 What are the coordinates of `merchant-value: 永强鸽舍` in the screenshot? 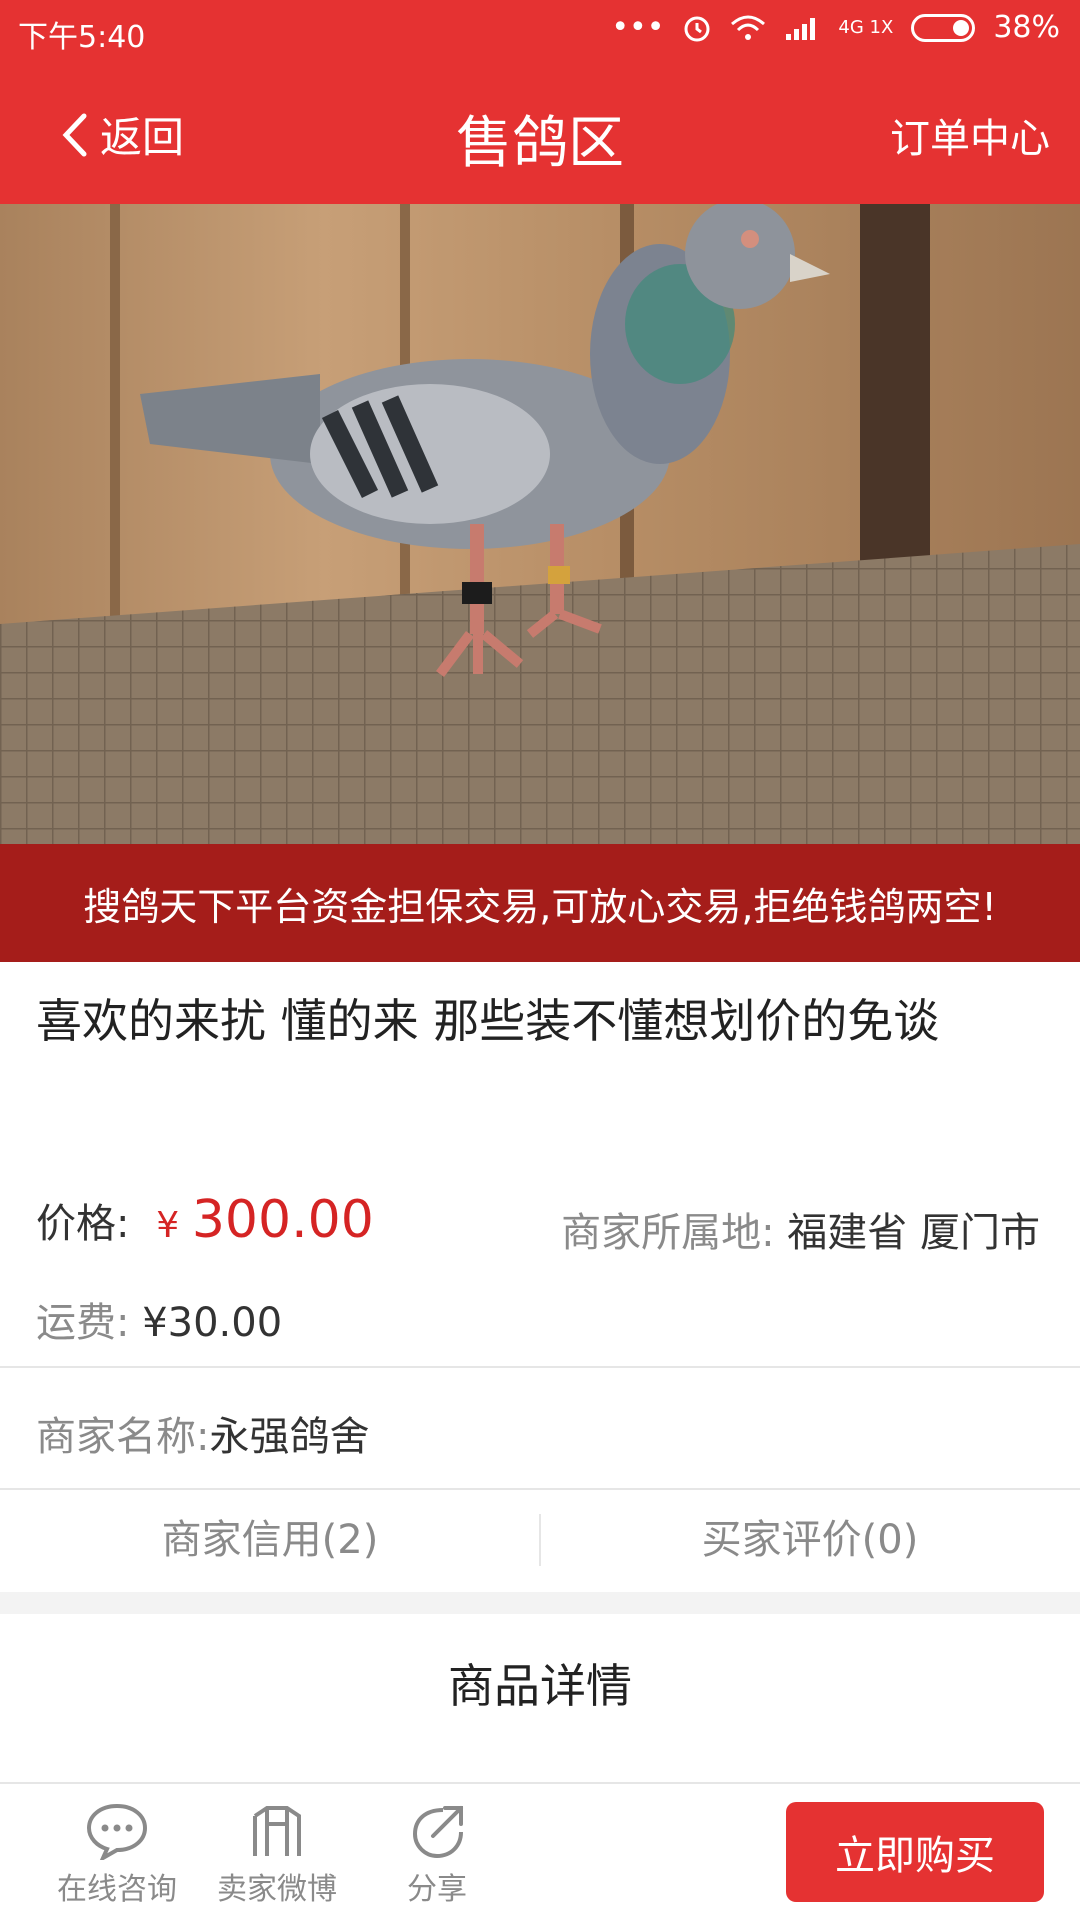 It's located at (289, 1437).